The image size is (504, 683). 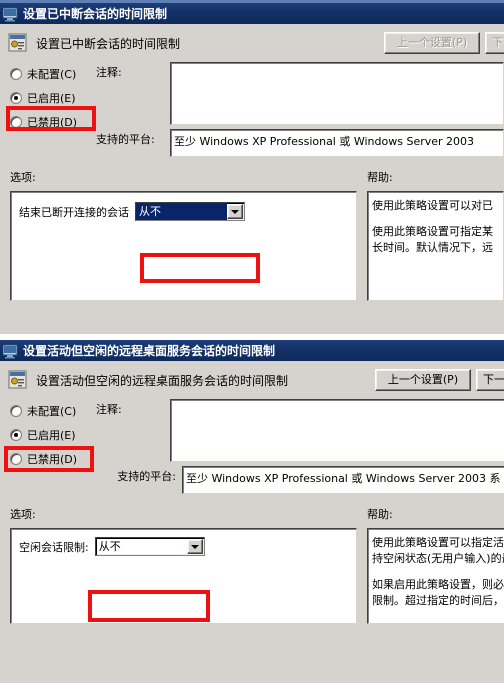 What do you see at coordinates (74, 212) in the screenshot?
I see `option-label: 结束已断开连接的会话` at bounding box center [74, 212].